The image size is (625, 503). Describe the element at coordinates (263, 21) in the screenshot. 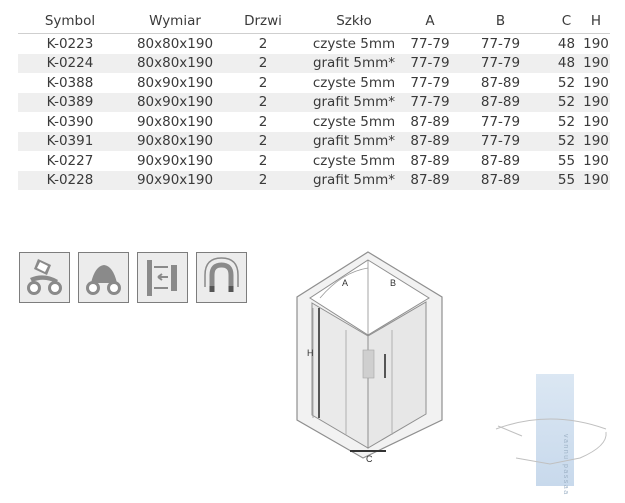

I see `header-drzwi: Drzwi` at that location.